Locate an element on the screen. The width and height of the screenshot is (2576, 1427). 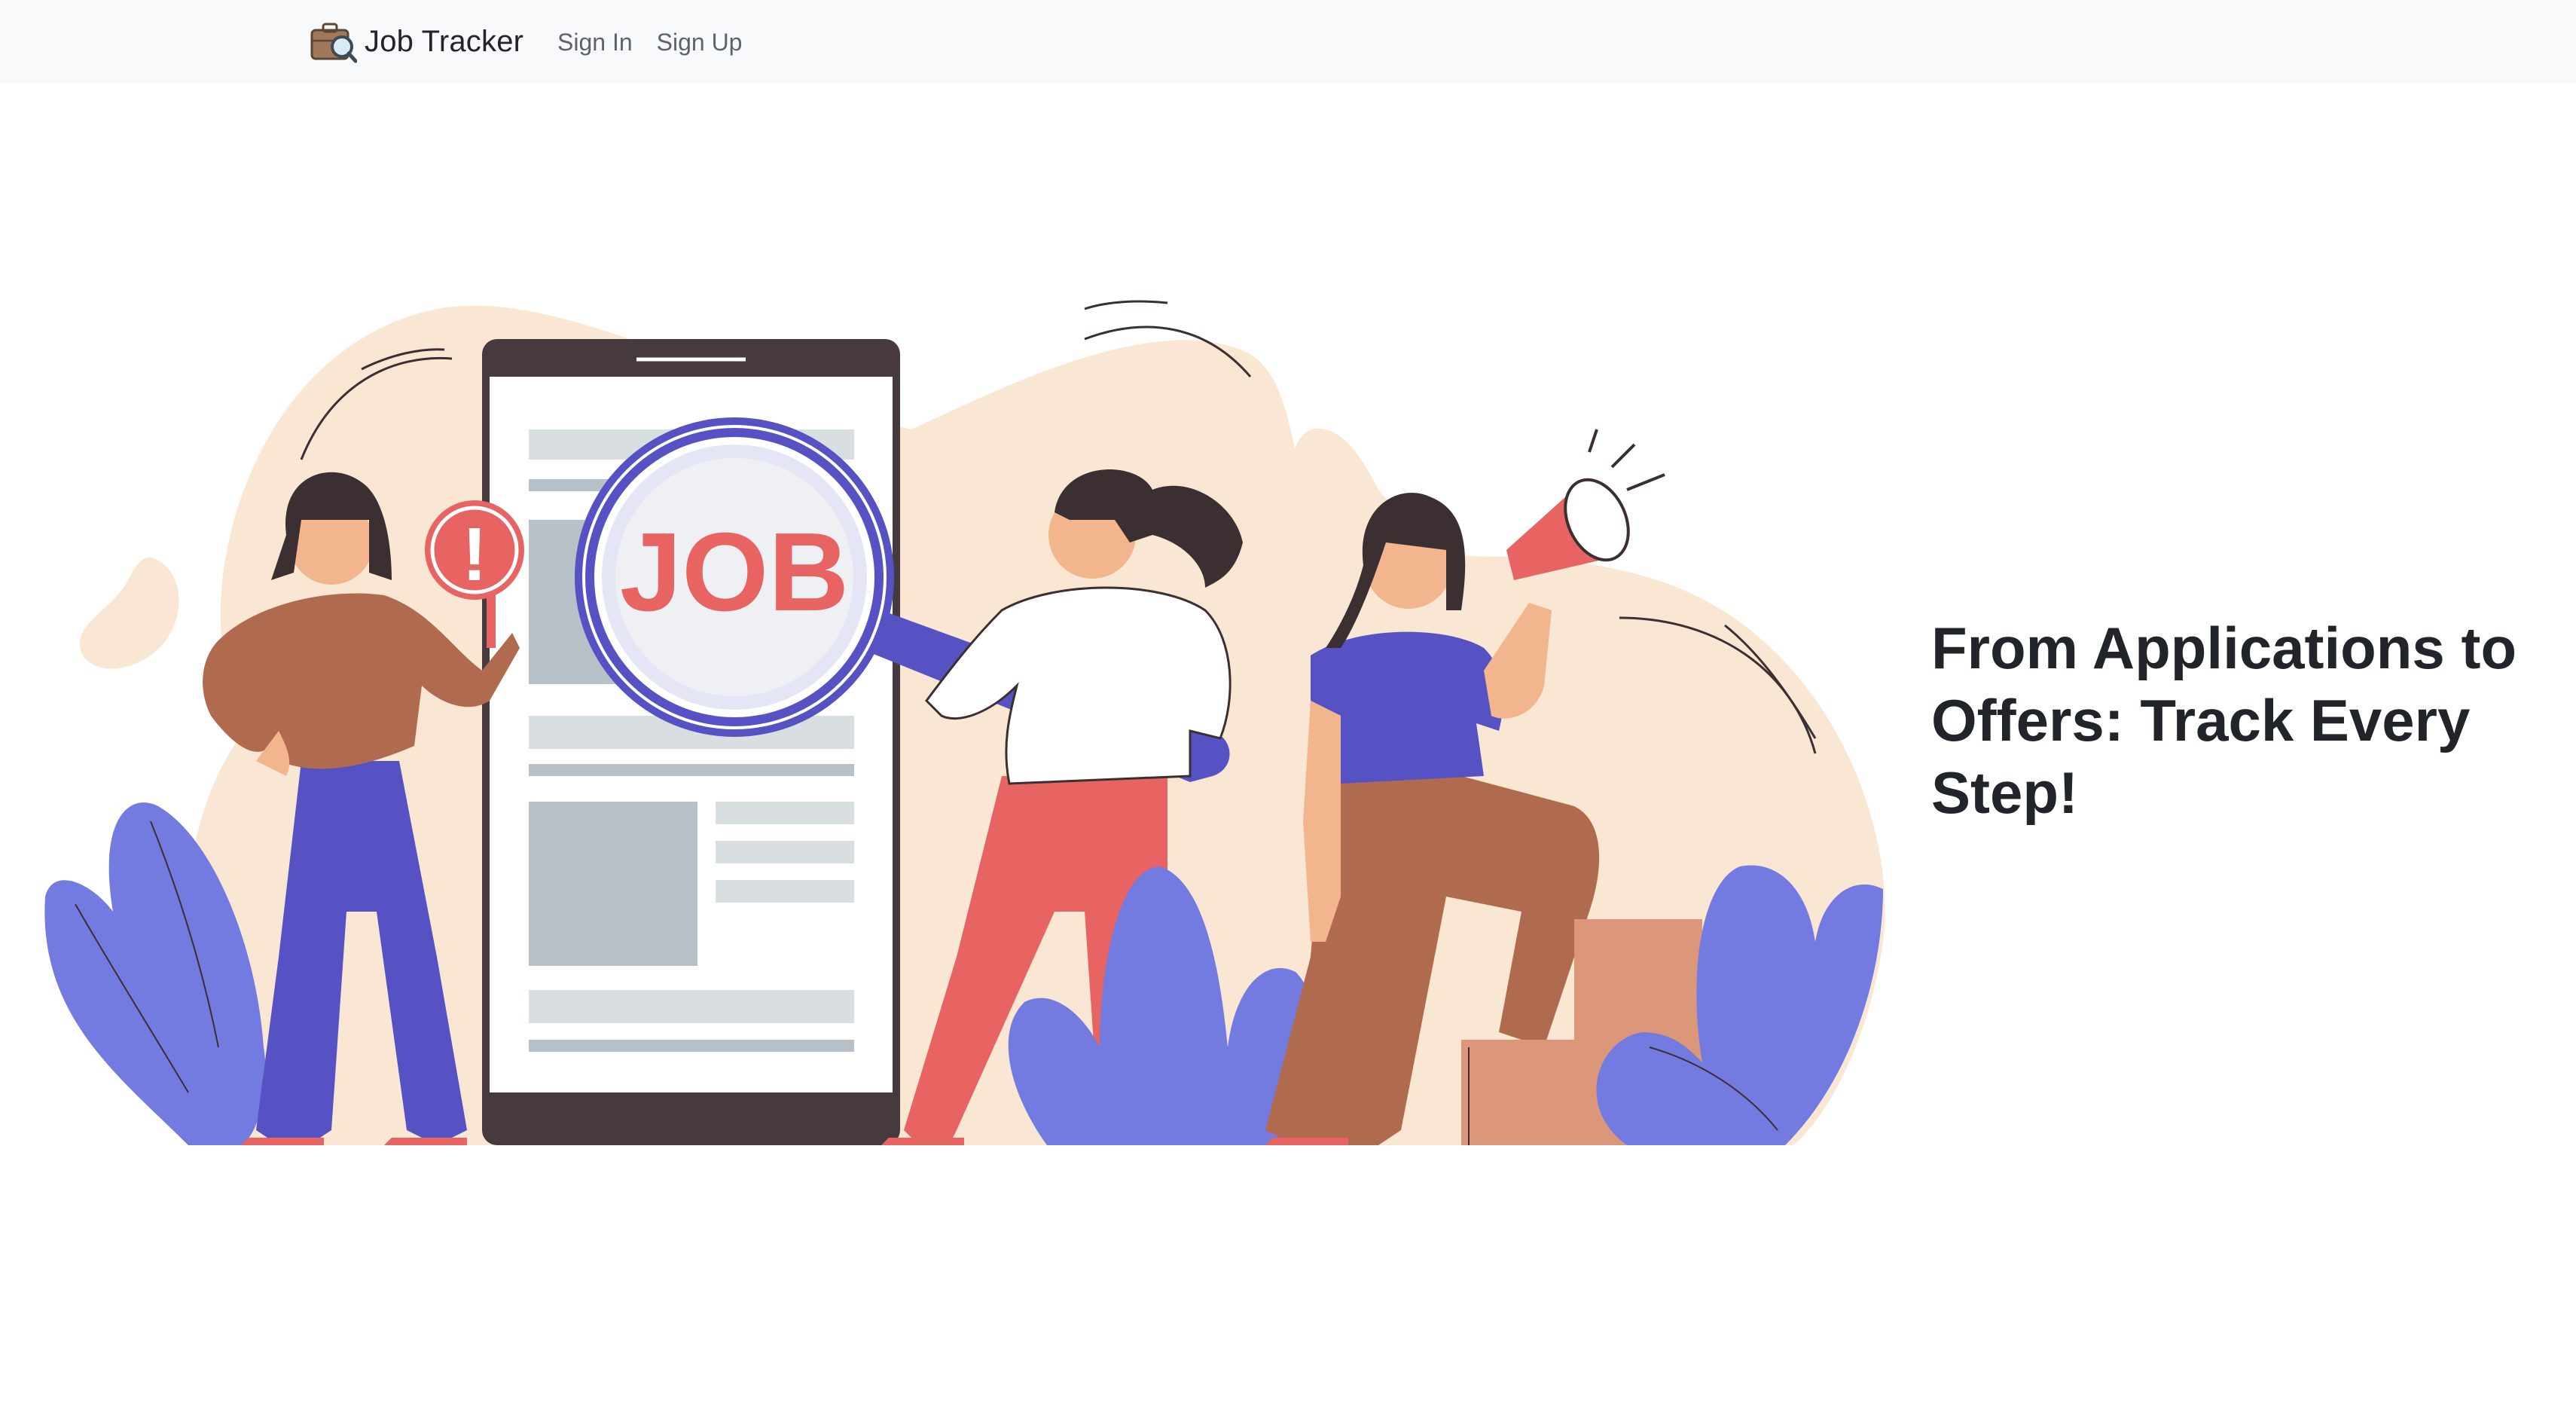
nav-links: Sign In Sign Up is located at coordinates (662, 43).